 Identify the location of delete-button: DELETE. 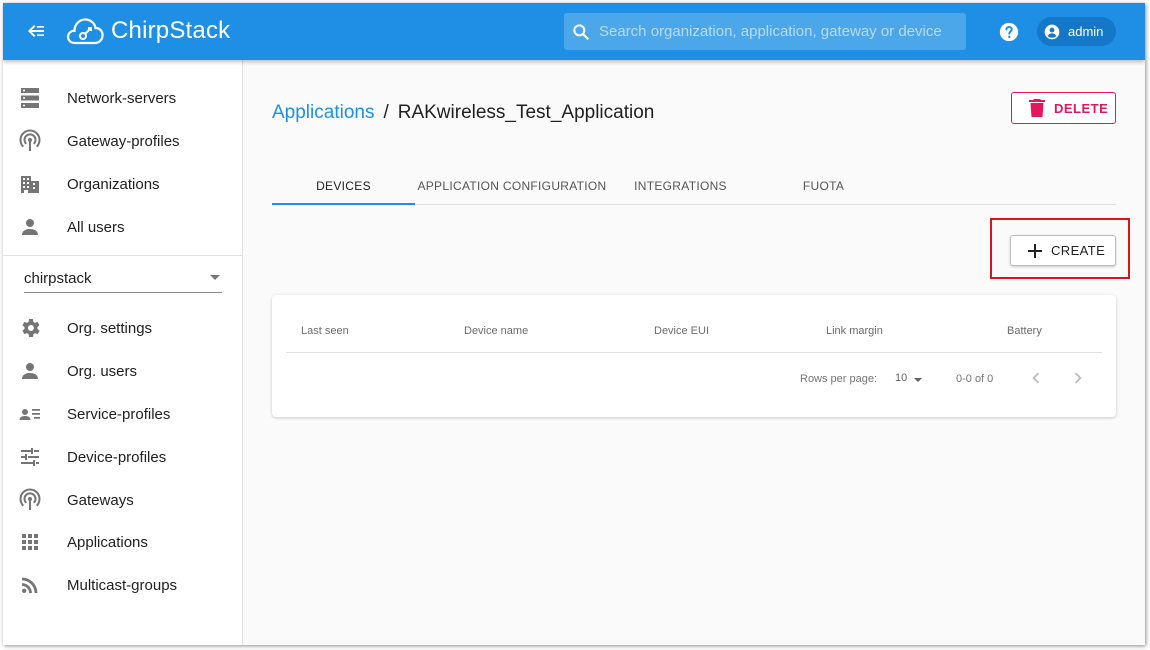
(1063, 108).